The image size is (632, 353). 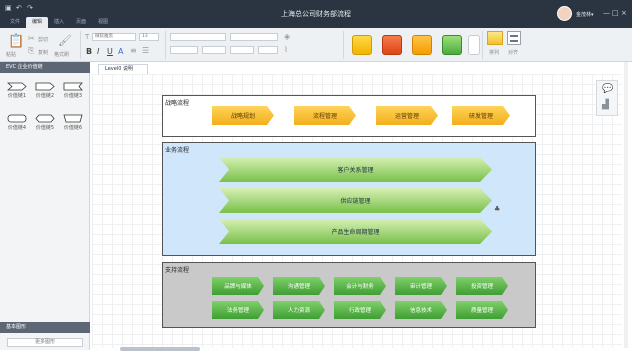 What do you see at coordinates (123, 69) in the screenshot?
I see `document-tab: Level0 说明` at bounding box center [123, 69].